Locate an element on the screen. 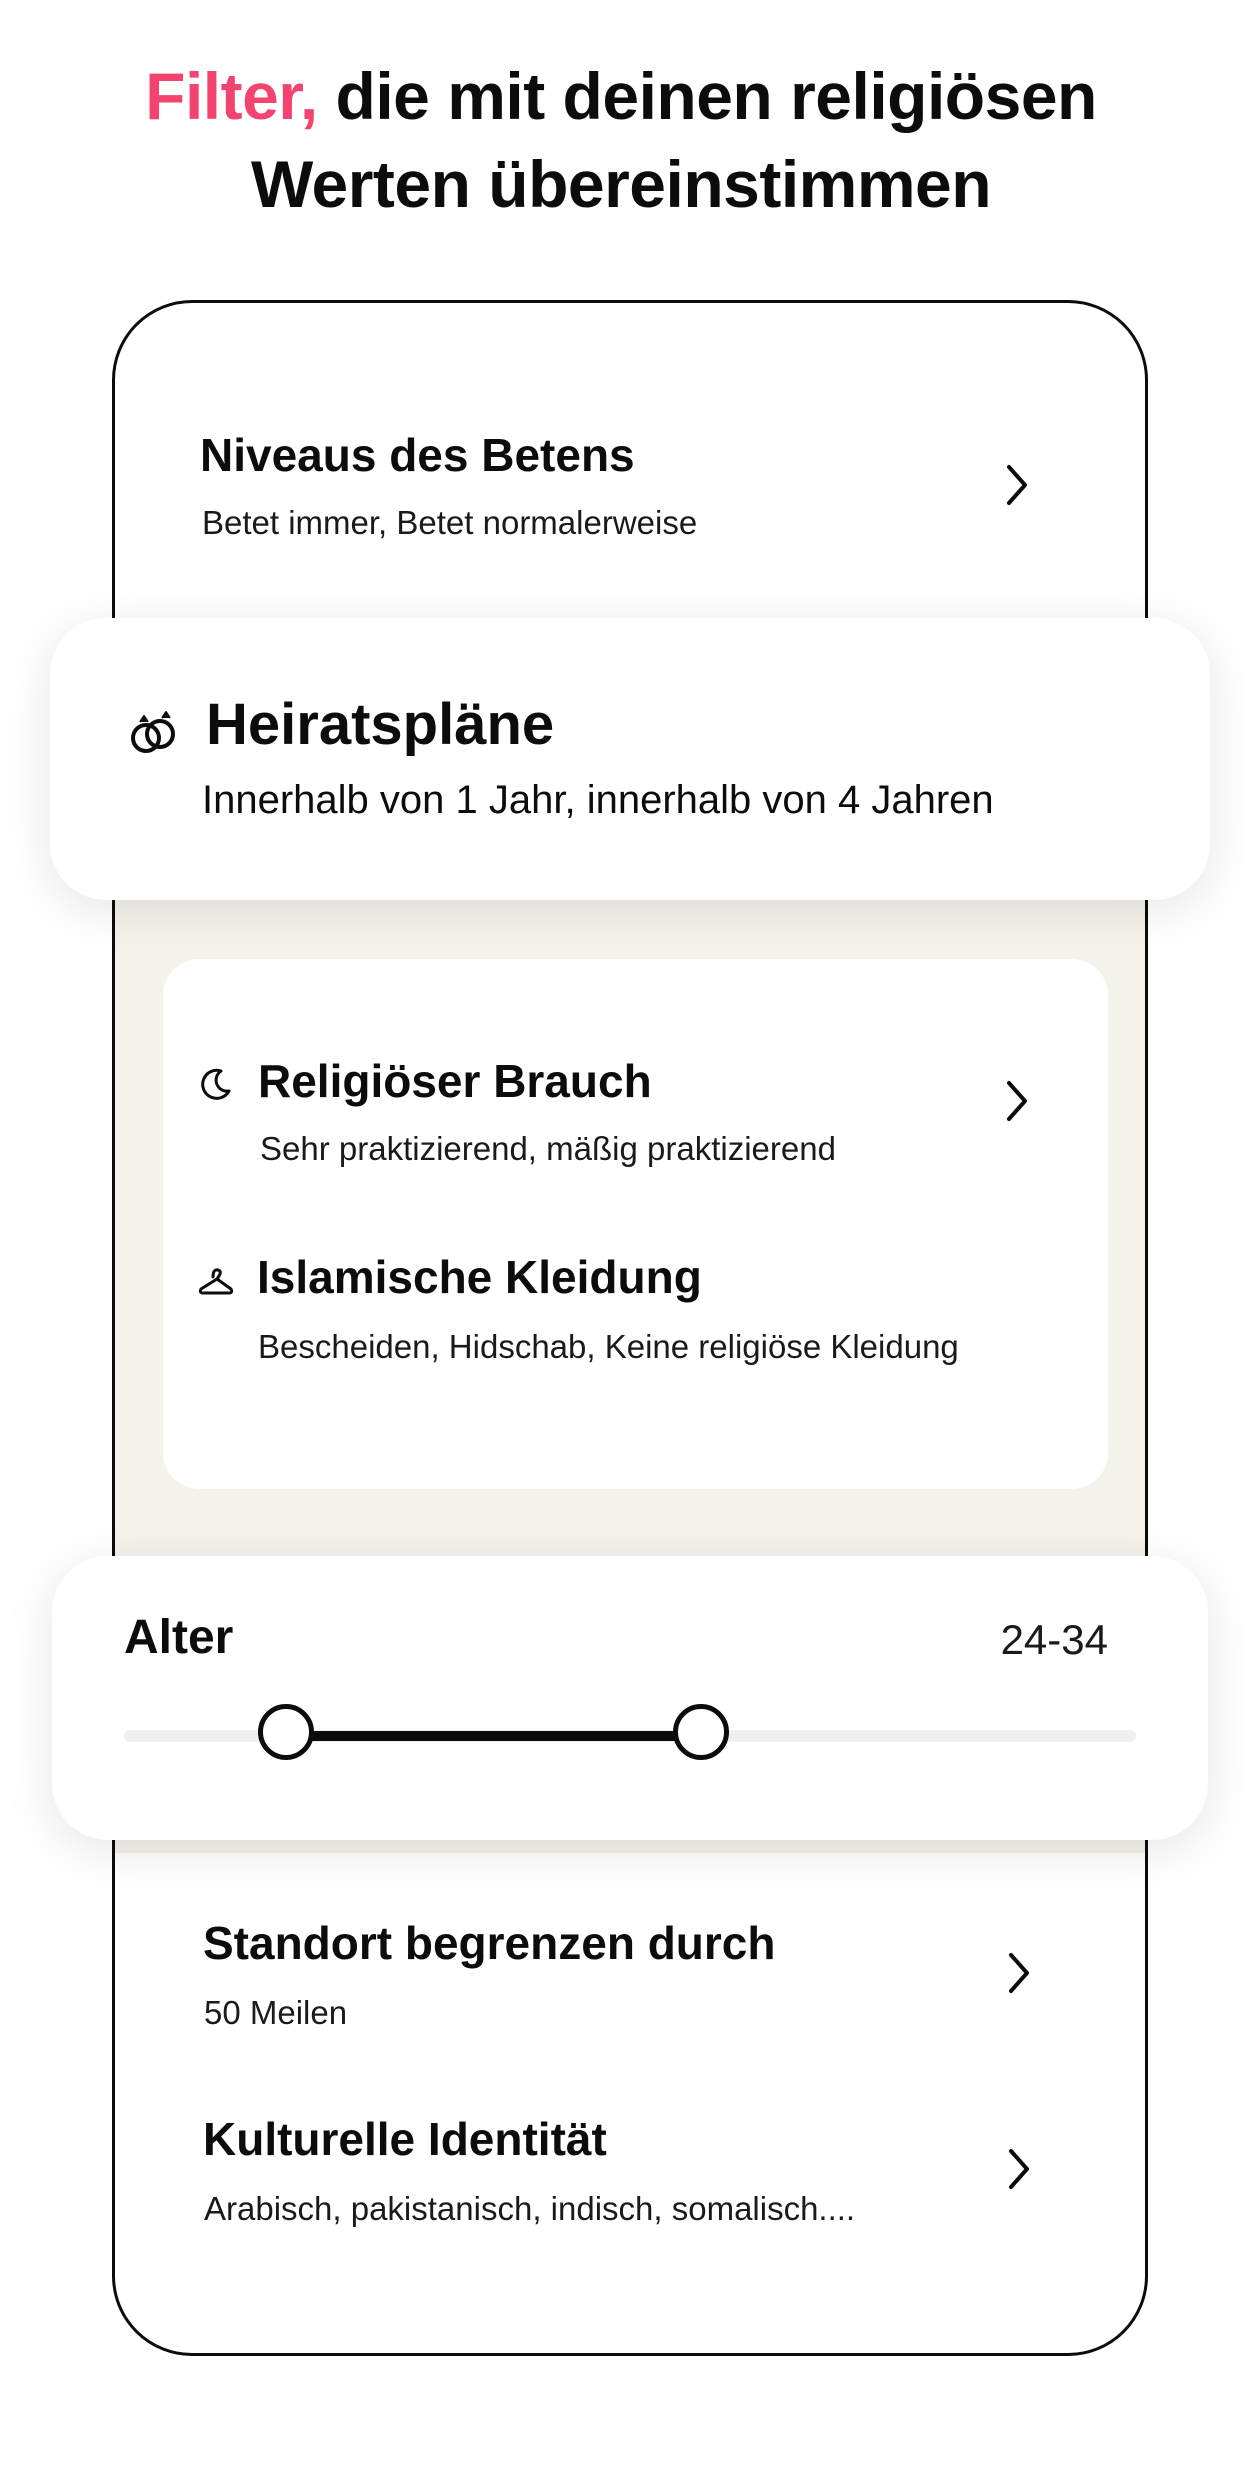  islamic-clothing-title: Islamische Kleidung is located at coordinates (479, 1277).